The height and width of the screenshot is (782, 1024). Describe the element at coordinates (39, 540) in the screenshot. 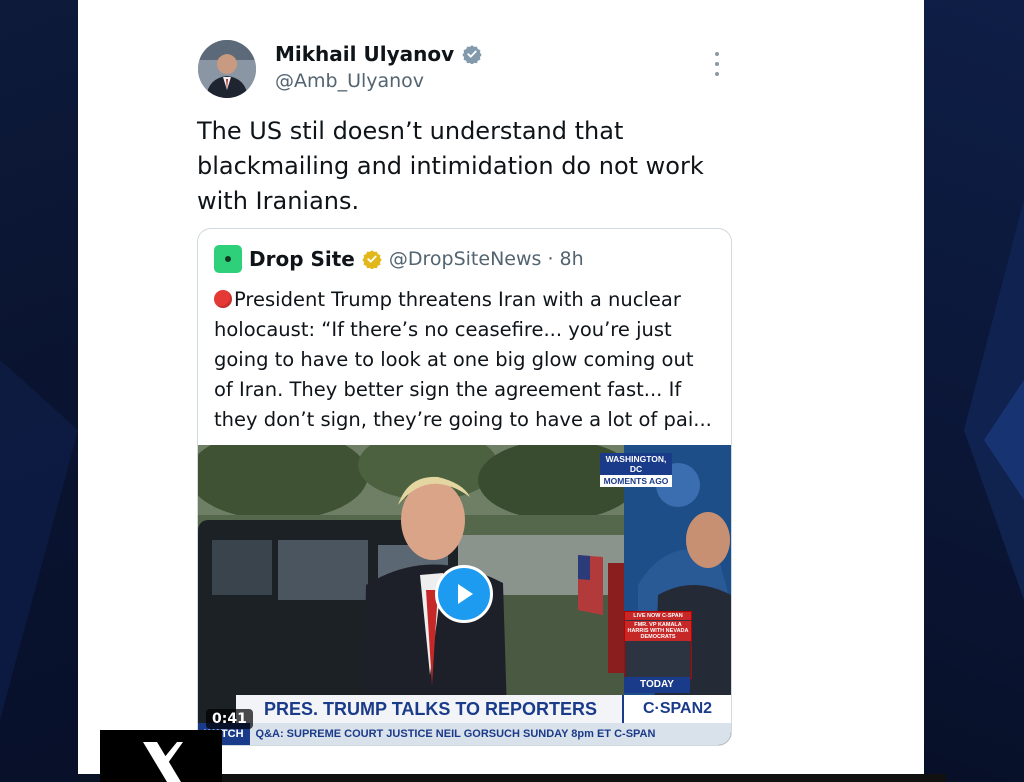

I see `background-left-shape` at that location.